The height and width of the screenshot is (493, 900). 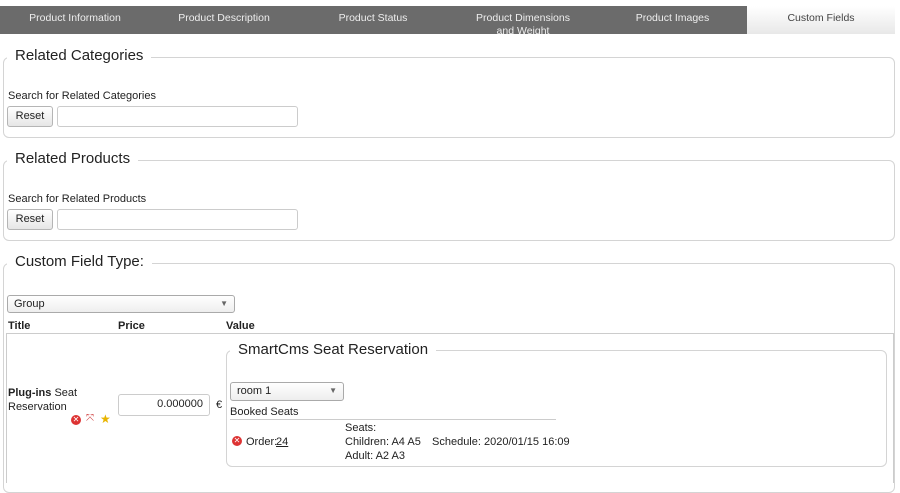 What do you see at coordinates (30, 393) in the screenshot?
I see `field-title-bold: Plug-ins` at bounding box center [30, 393].